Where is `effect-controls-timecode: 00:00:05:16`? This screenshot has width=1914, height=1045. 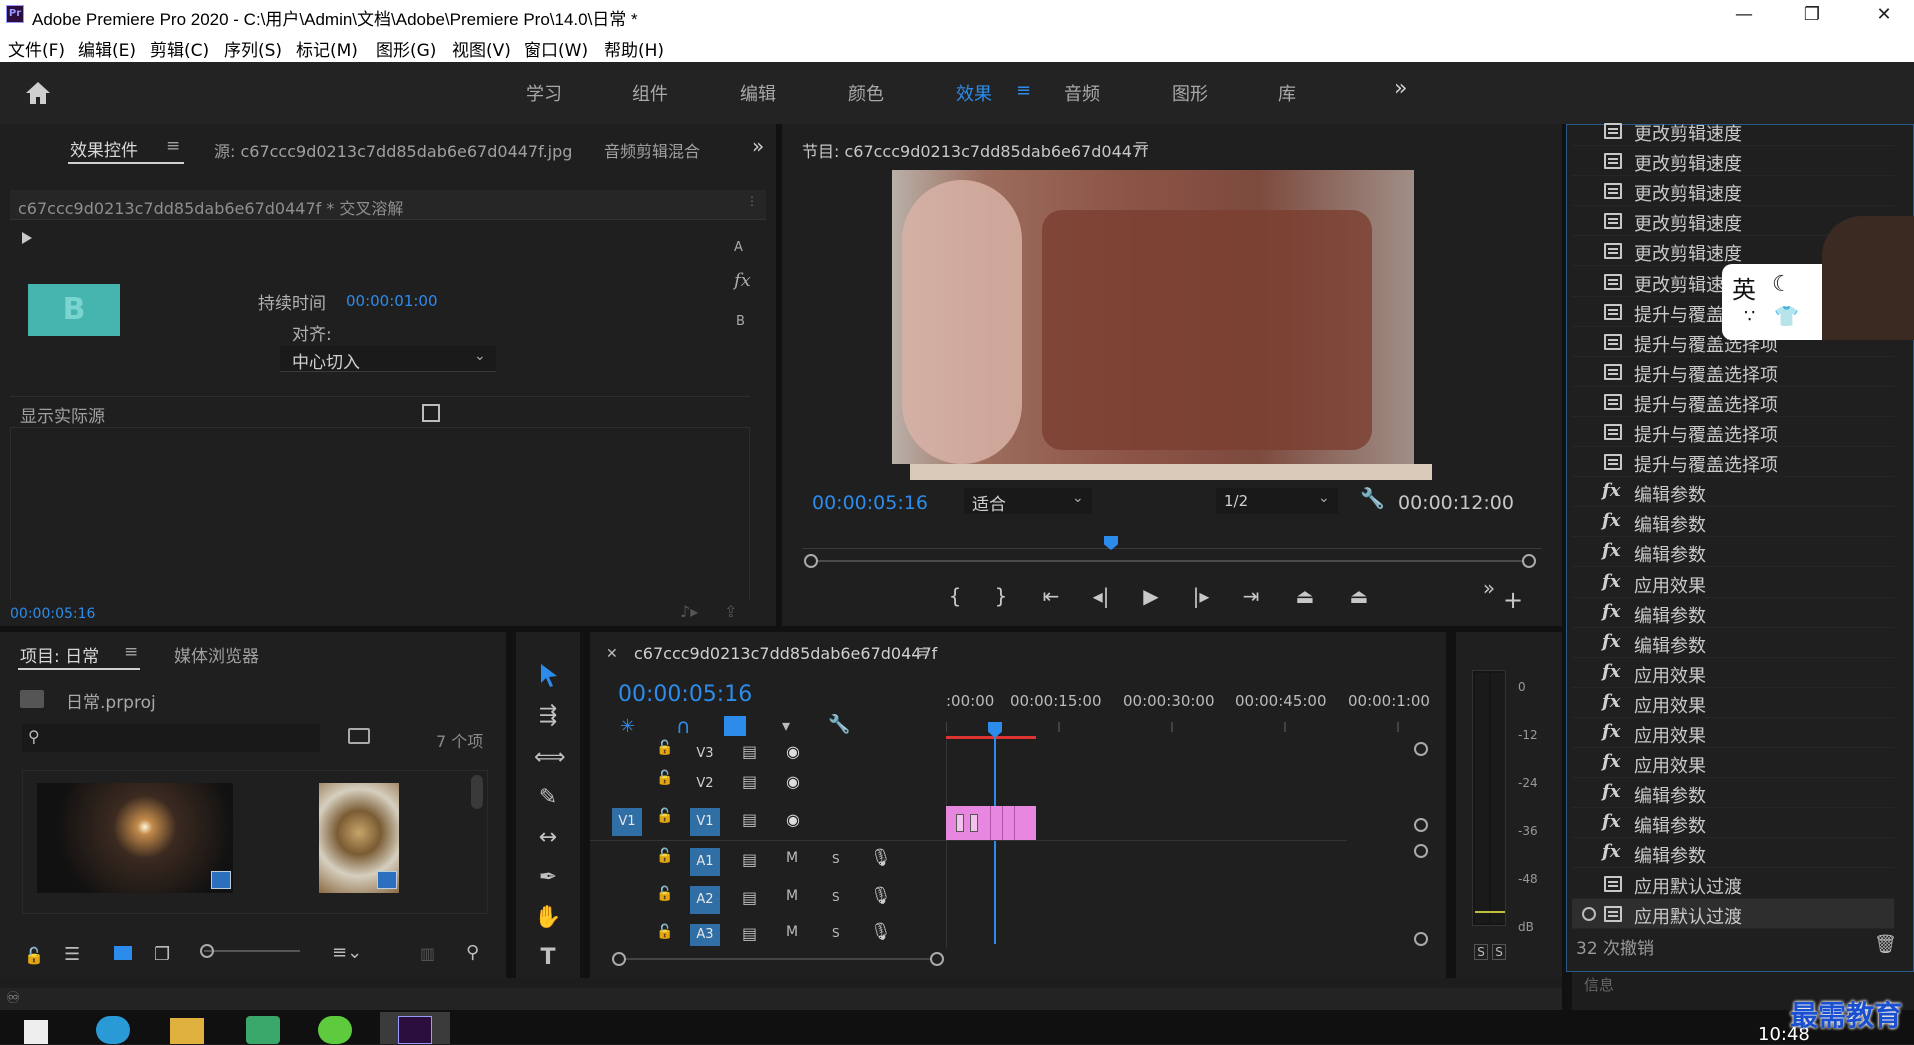 effect-controls-timecode: 00:00:05:16 is located at coordinates (52, 614).